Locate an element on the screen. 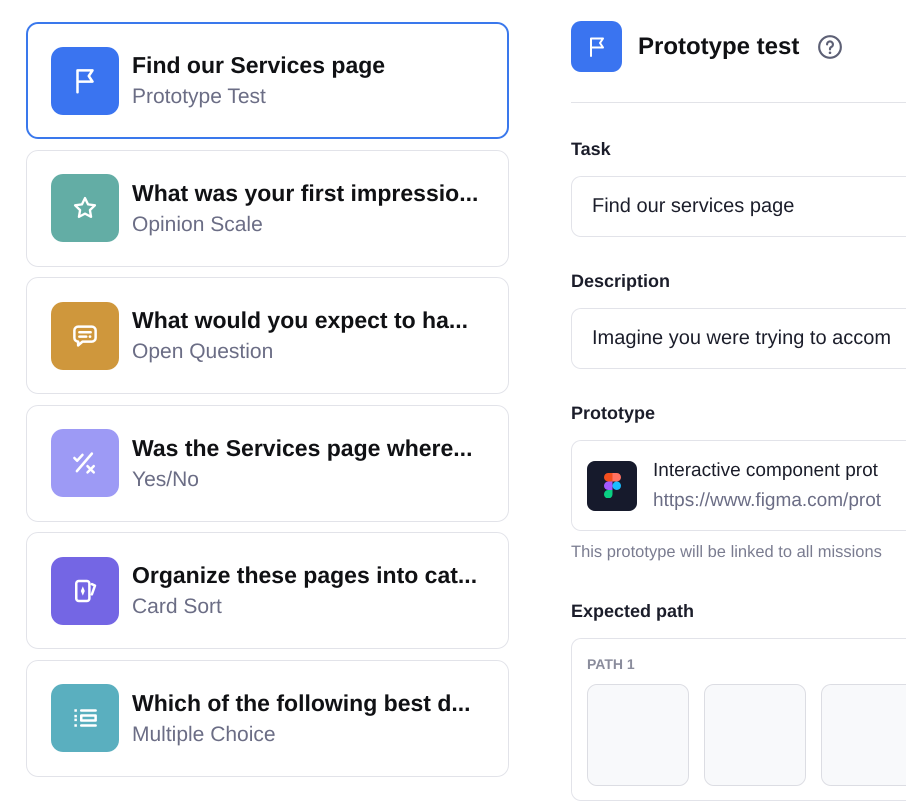 This screenshot has width=906, height=802. question-type: Card Sort is located at coordinates (177, 607).